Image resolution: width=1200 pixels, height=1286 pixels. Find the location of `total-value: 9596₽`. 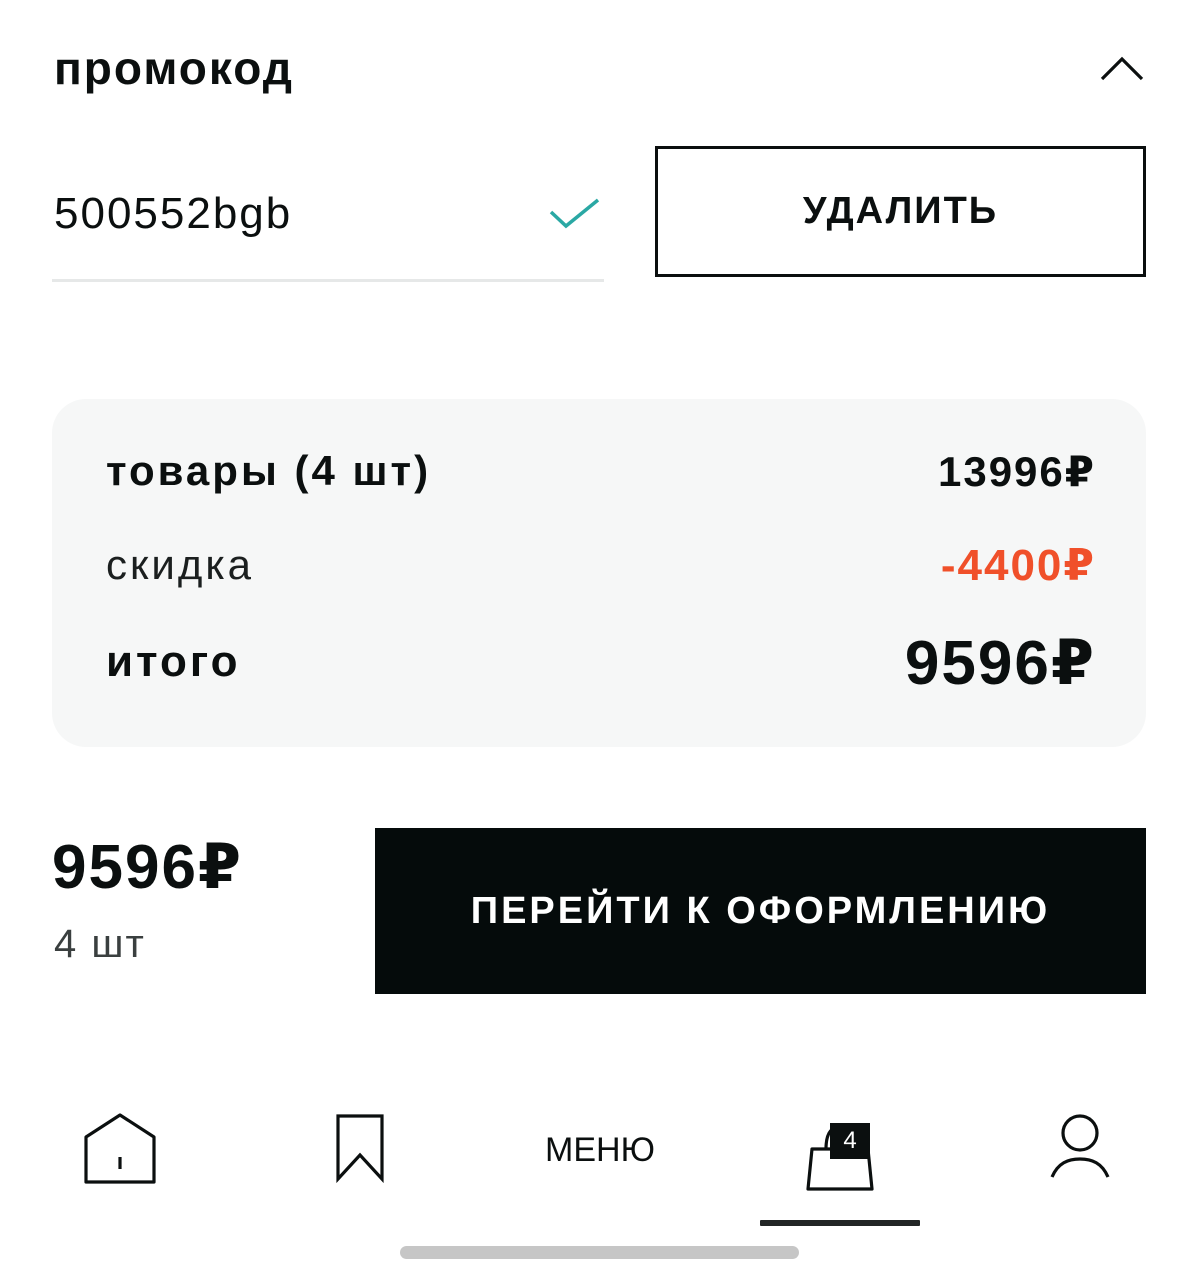

total-value: 9596₽ is located at coordinates (1000, 663).